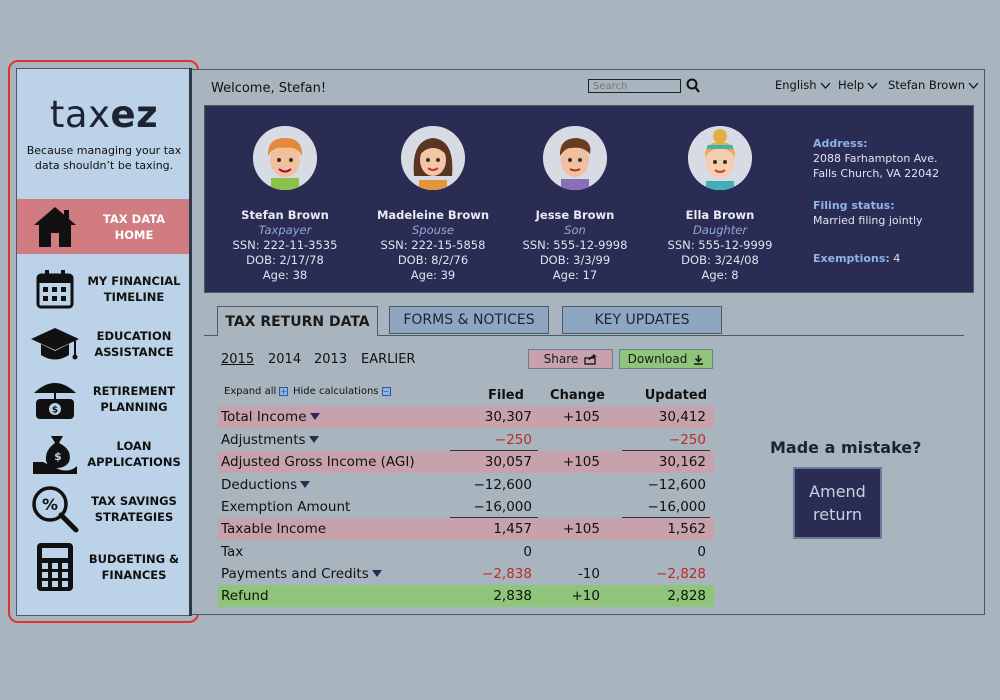 The height and width of the screenshot is (700, 1000). What do you see at coordinates (642, 320) in the screenshot?
I see `tab-key-updates: KEY UPDATES` at bounding box center [642, 320].